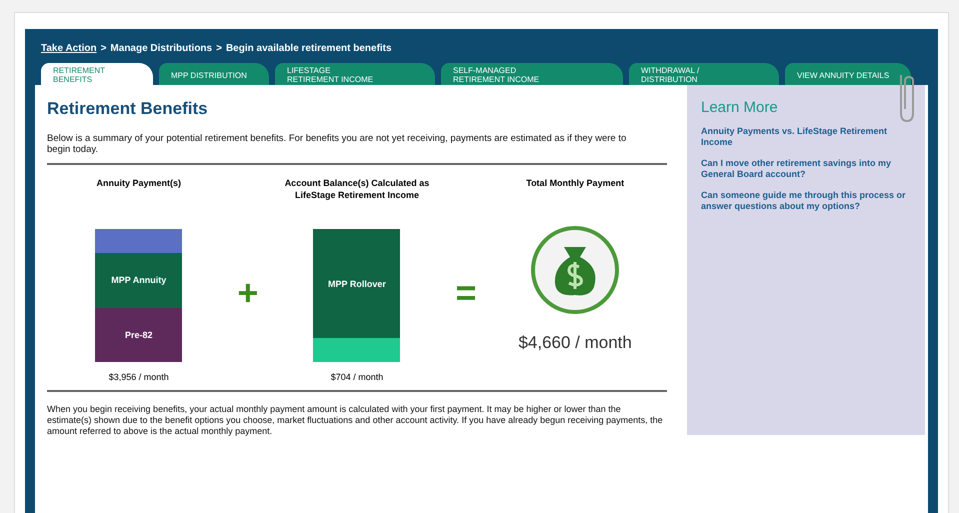 This screenshot has width=959, height=513. What do you see at coordinates (337, 144) in the screenshot?
I see `intro-text: Below is a summary of your potential retirement benefits. For benefits you are not yet receiving, payments are estimated as if they were to begin today.` at bounding box center [337, 144].